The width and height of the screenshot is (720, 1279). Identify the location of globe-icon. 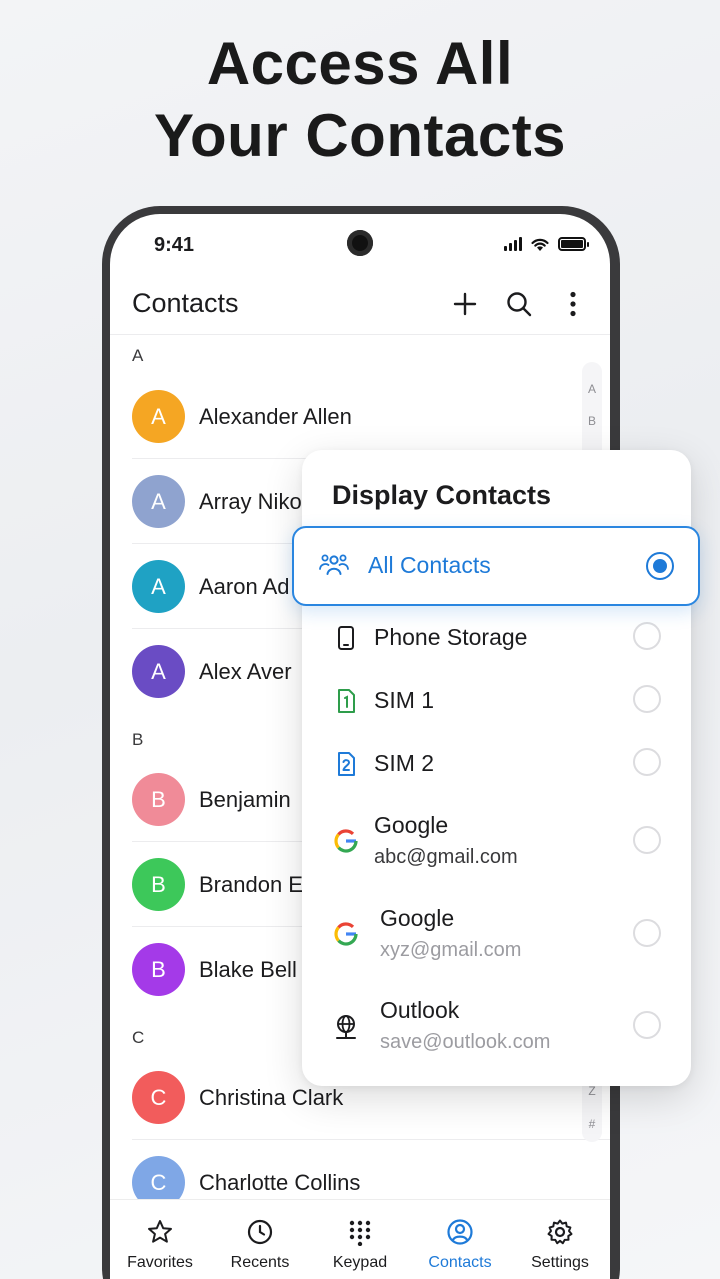
(346, 1027).